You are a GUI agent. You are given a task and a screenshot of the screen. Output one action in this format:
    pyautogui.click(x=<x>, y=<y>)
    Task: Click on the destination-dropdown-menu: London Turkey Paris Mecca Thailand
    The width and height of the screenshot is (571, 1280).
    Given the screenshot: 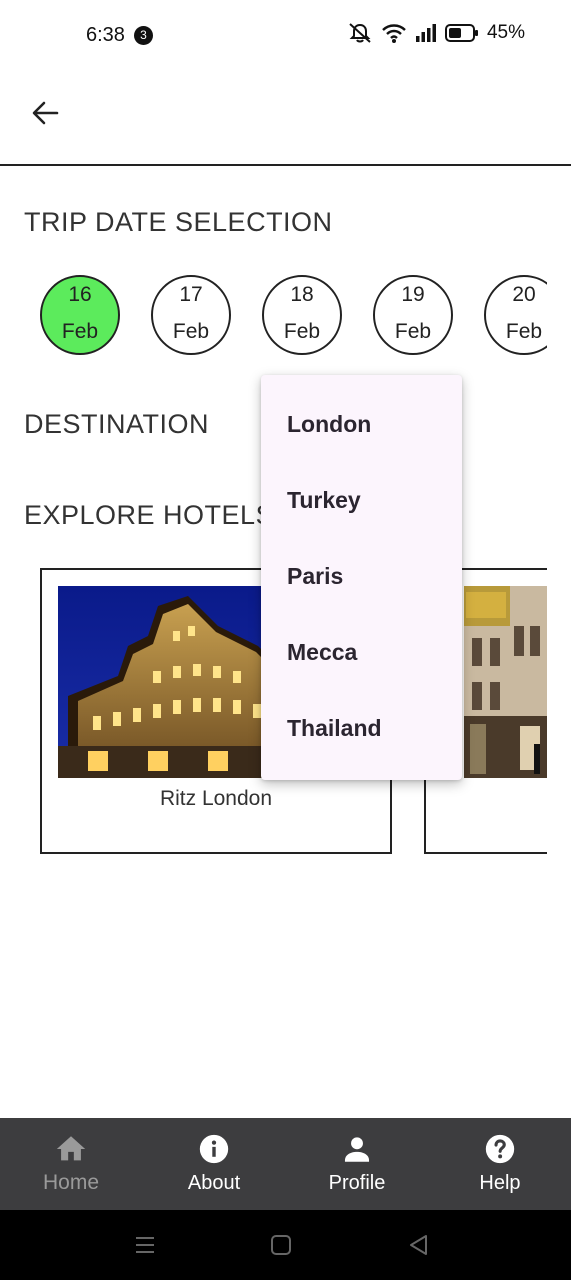 What is the action you would take?
    pyautogui.click(x=361, y=577)
    